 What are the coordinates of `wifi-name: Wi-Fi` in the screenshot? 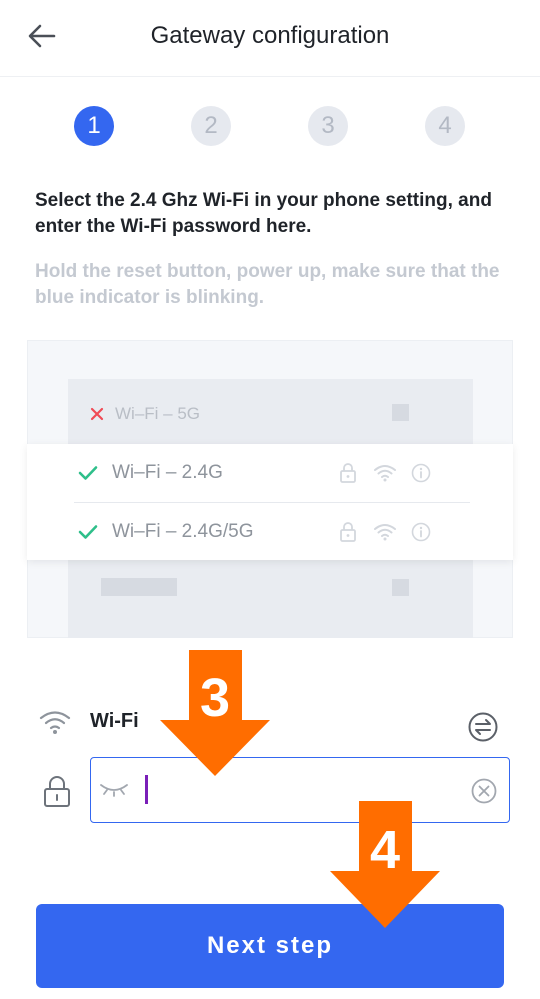 It's located at (114, 721).